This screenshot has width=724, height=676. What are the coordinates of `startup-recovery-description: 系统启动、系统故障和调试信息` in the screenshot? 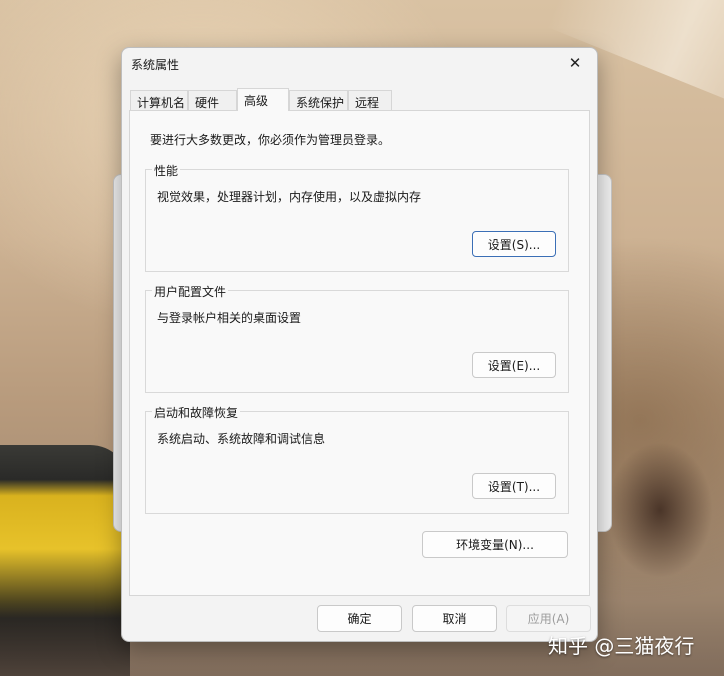 It's located at (241, 439).